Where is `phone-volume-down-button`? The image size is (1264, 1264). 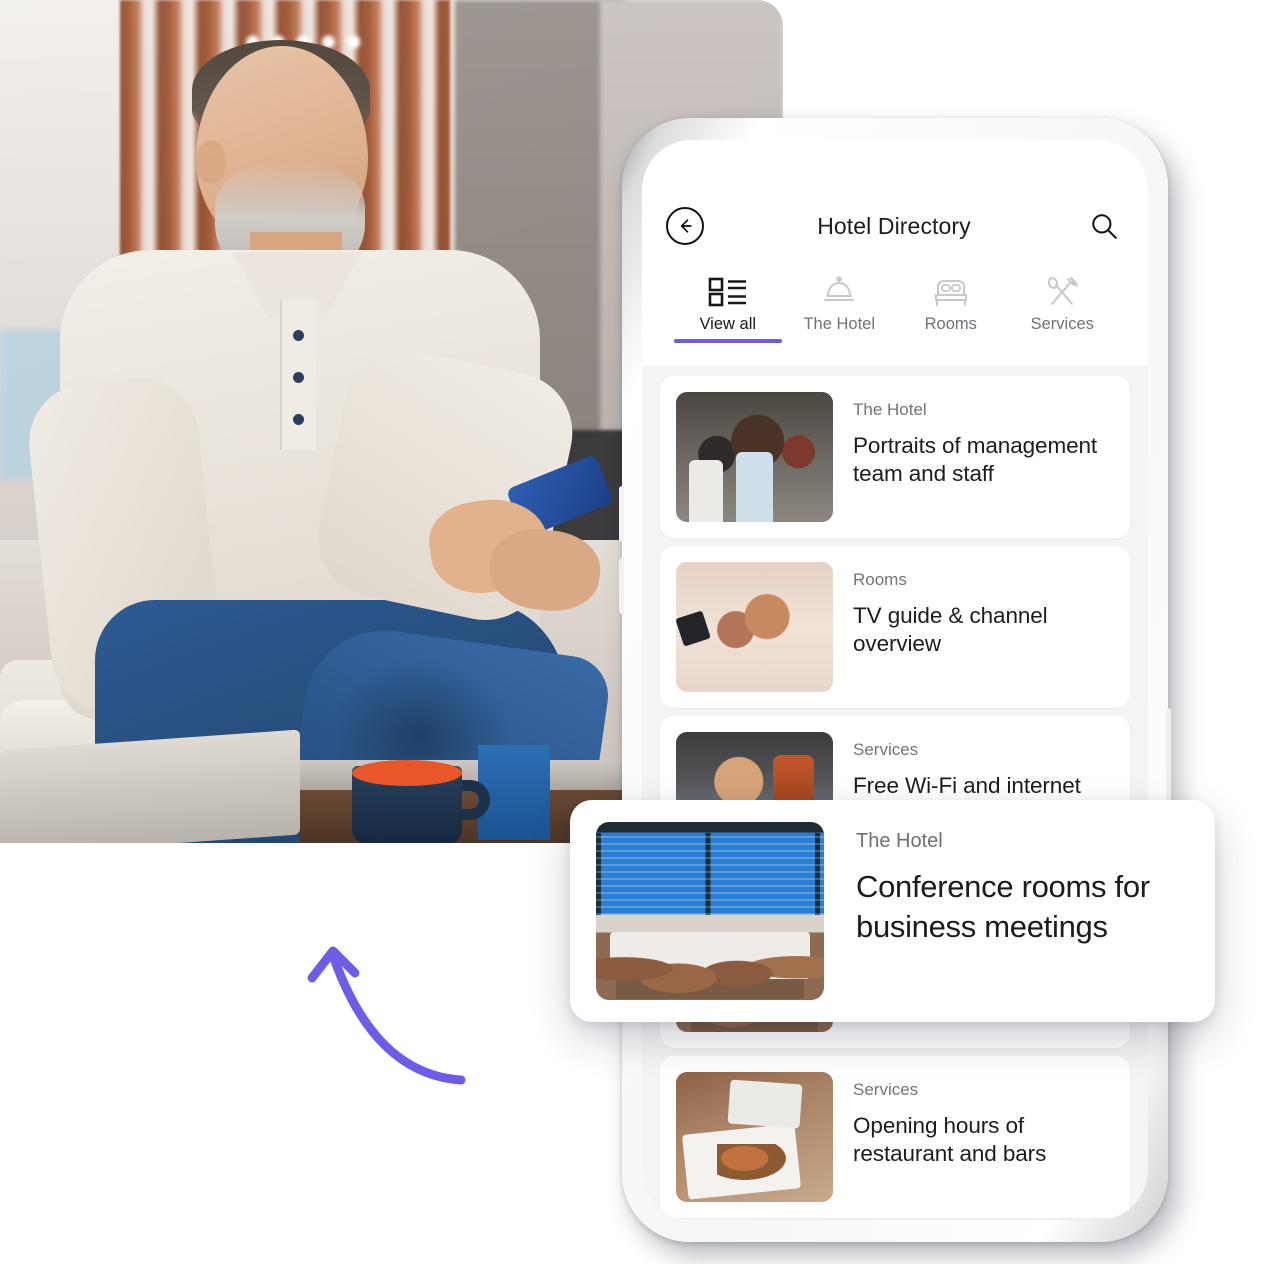 phone-volume-down-button is located at coordinates (621, 586).